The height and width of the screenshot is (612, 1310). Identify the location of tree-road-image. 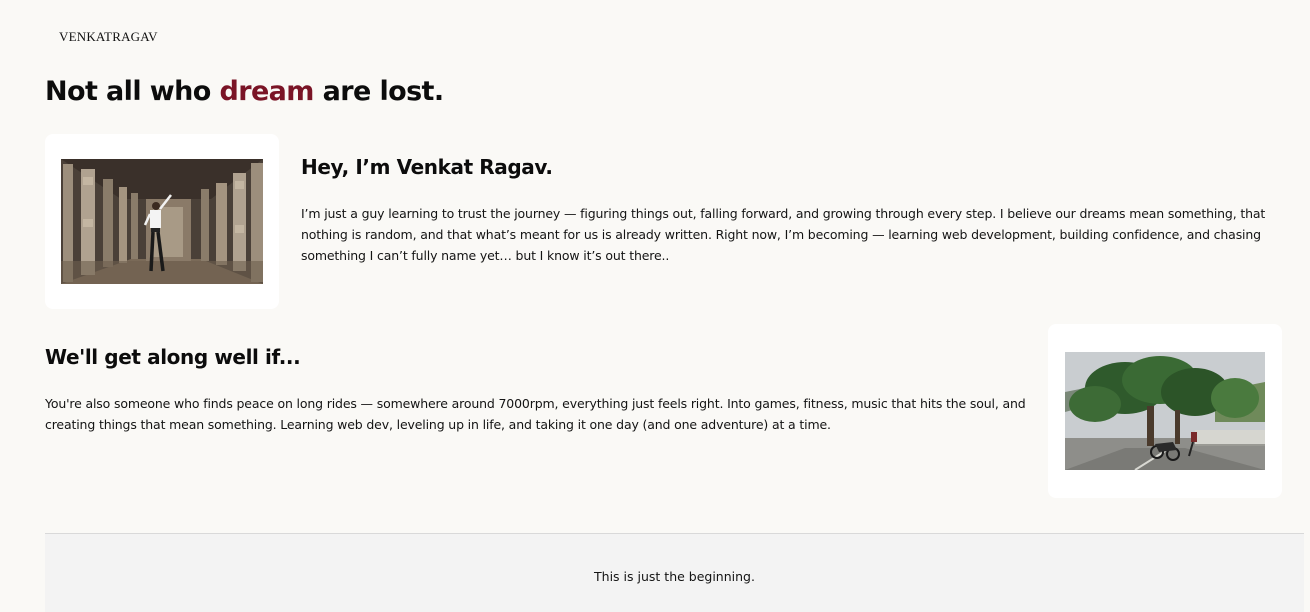
(1165, 411).